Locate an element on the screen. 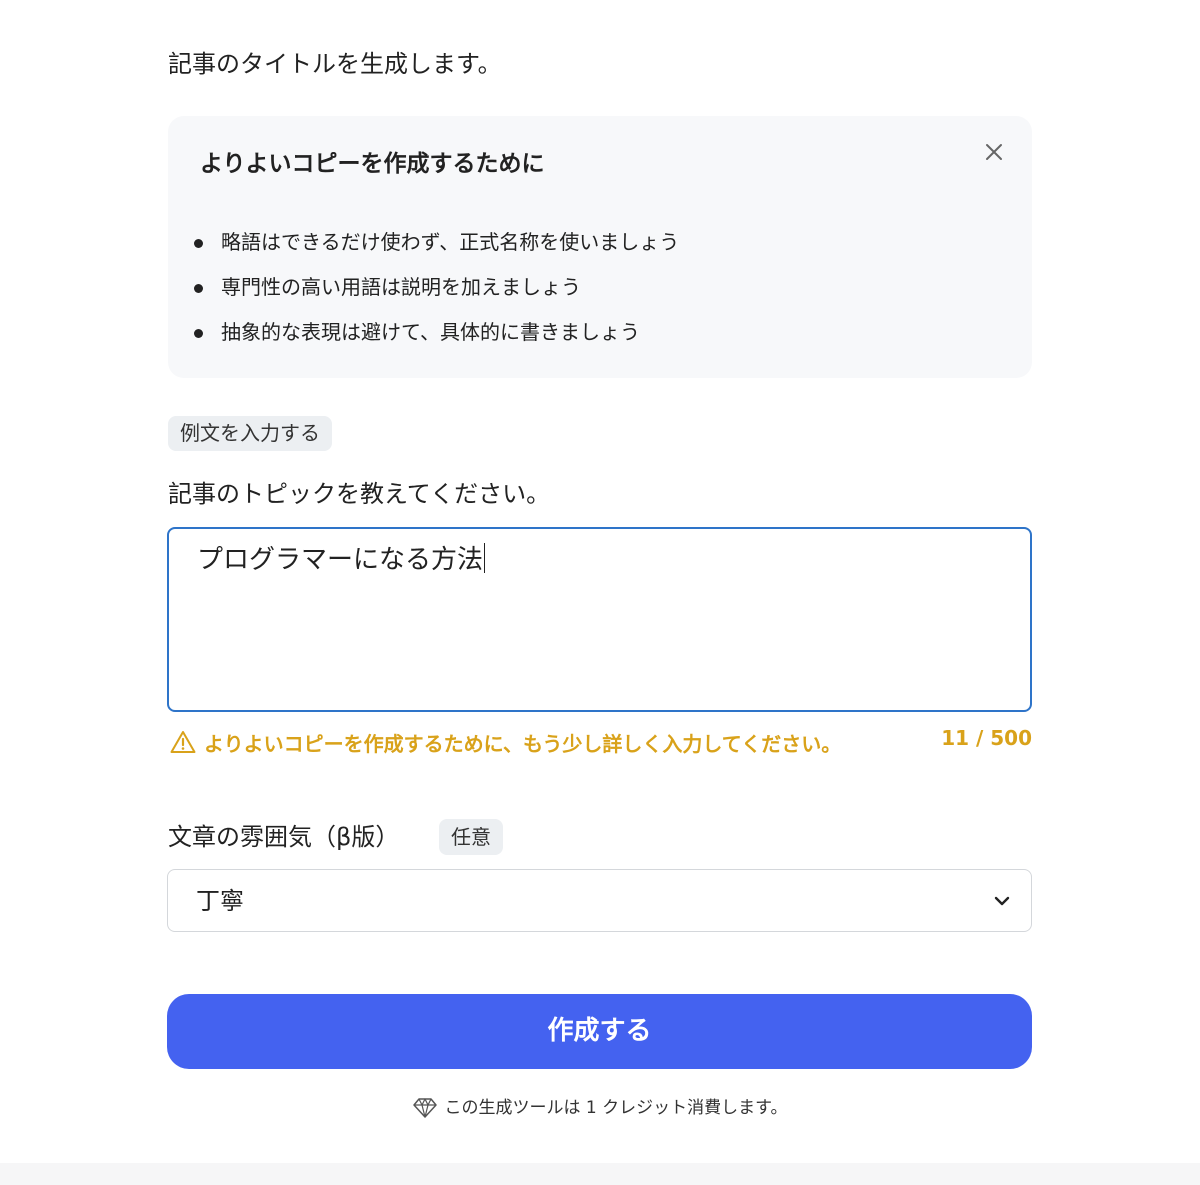 This screenshot has height=1185, width=1200. credit-note: この生成ツールは 1 クレジット消費します。 is located at coordinates (600, 1108).